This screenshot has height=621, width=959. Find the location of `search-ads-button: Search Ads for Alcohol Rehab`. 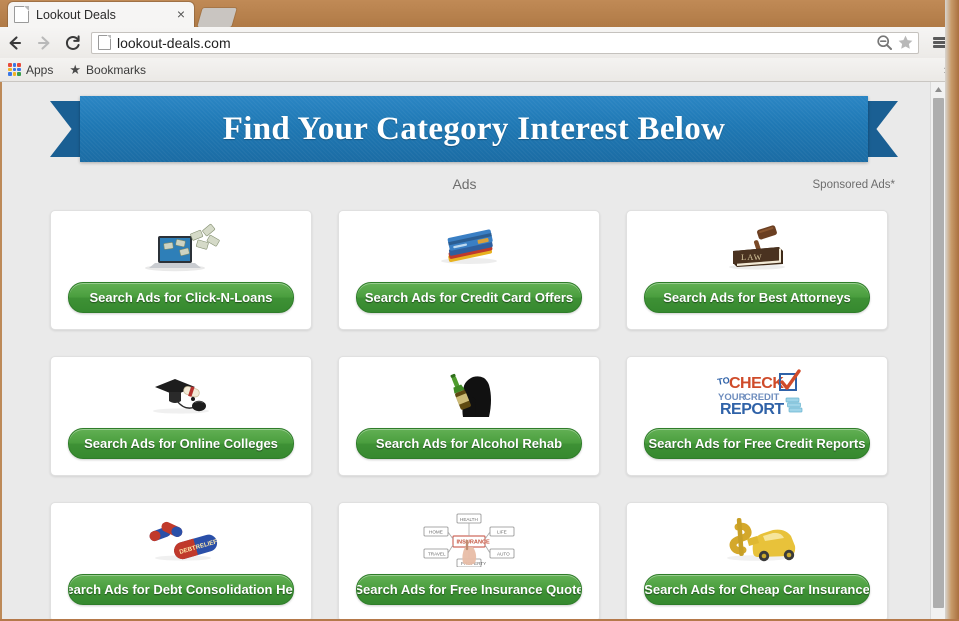

search-ads-button: Search Ads for Alcohol Rehab is located at coordinates (469, 443).